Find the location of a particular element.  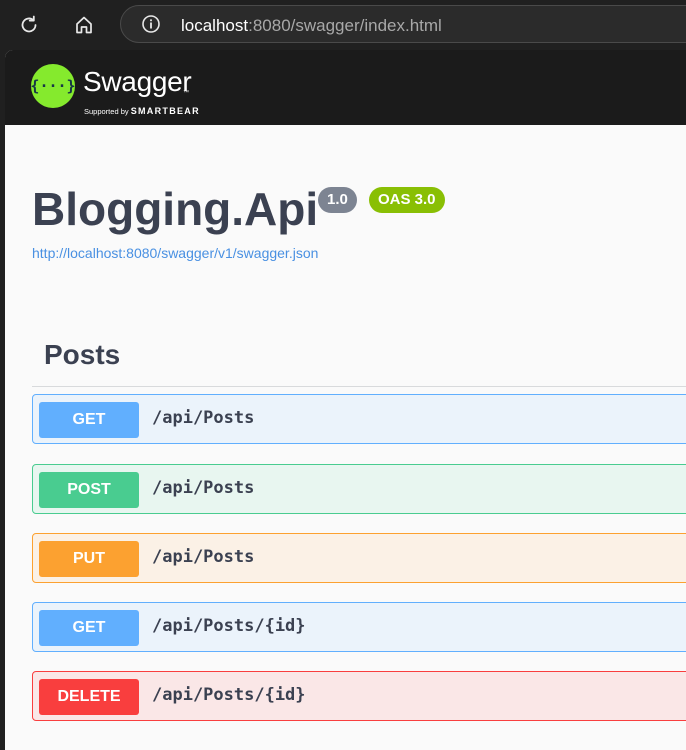

method-badge: DELETE is located at coordinates (89, 697).